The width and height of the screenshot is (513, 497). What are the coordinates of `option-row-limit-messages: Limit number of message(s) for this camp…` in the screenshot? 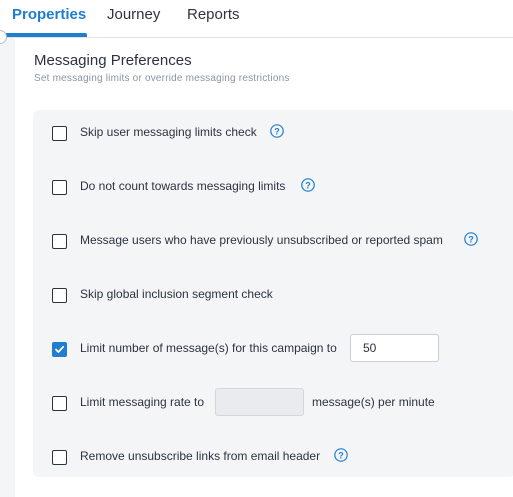 It's located at (273, 349).